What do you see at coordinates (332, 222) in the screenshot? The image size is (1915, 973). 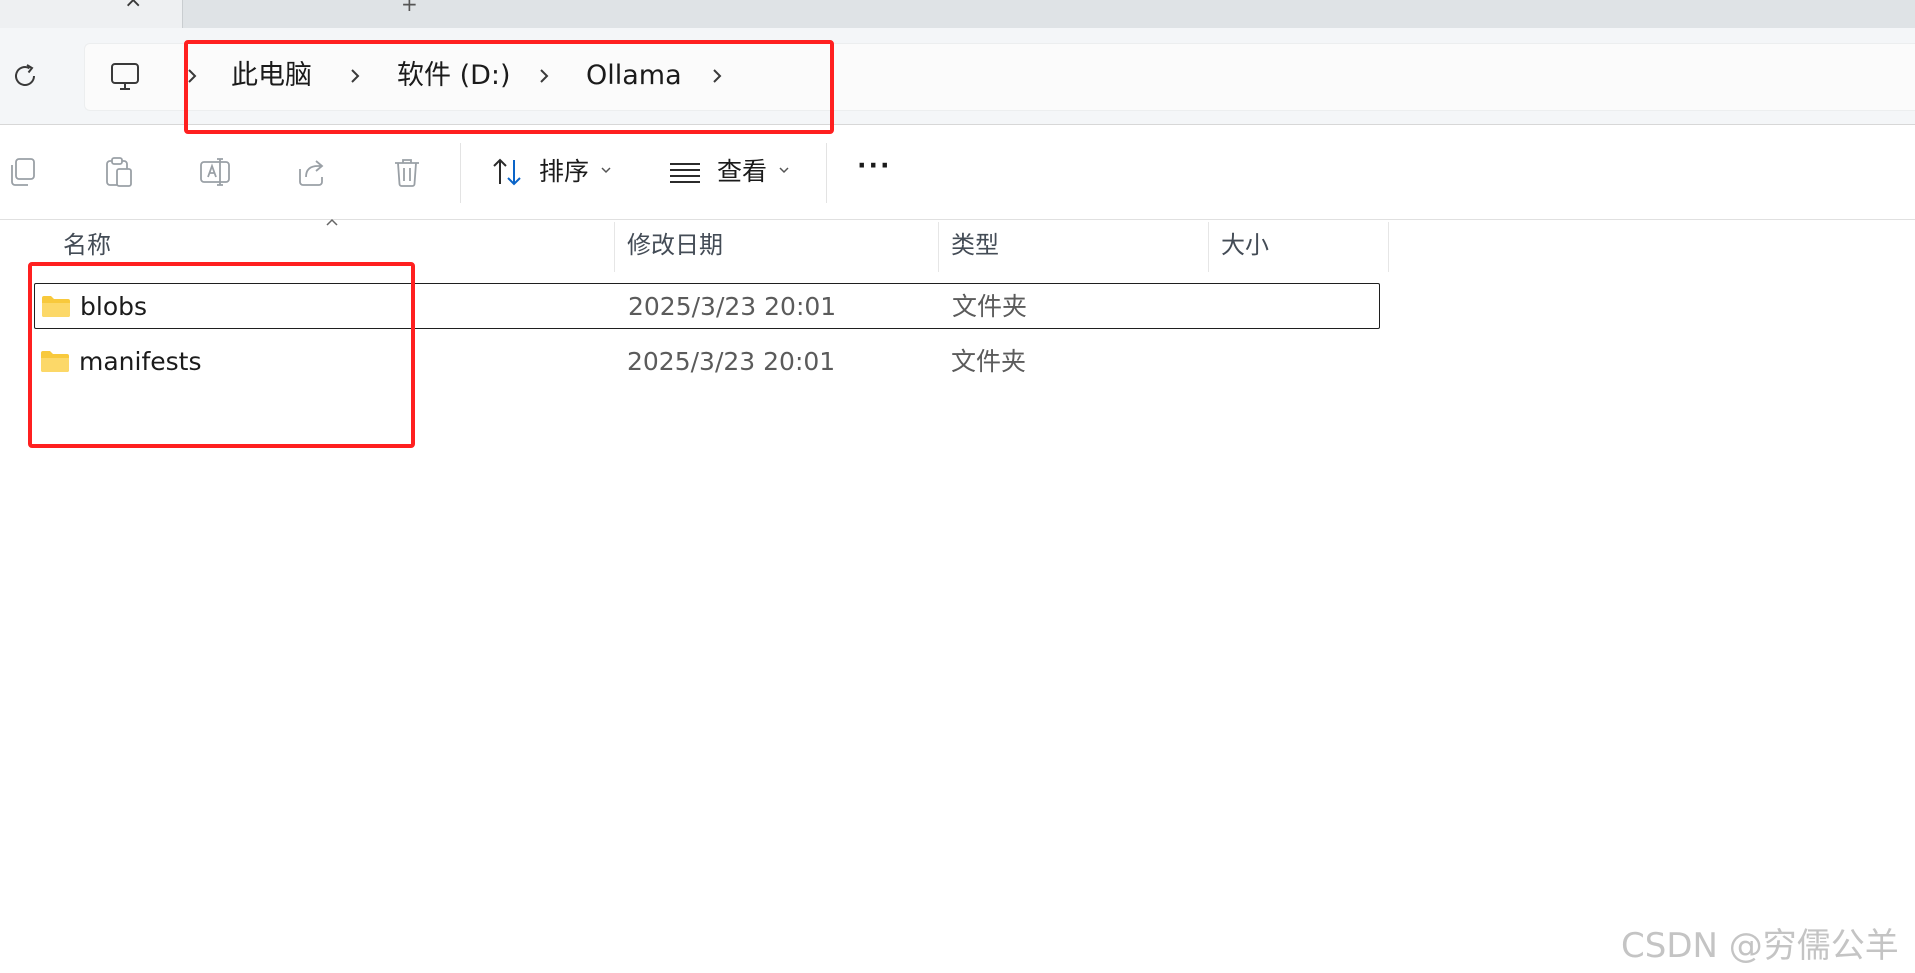 I see `sort-ascending-icon` at bounding box center [332, 222].